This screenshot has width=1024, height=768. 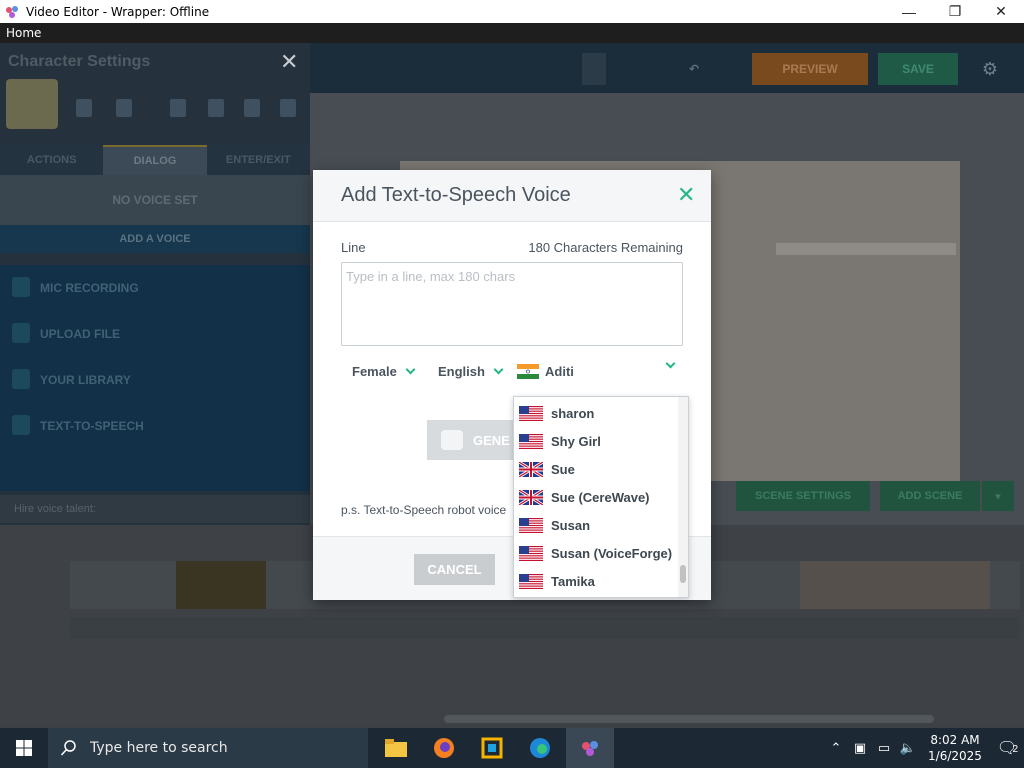 What do you see at coordinates (374, 371) in the screenshot?
I see `gender-value: Female` at bounding box center [374, 371].